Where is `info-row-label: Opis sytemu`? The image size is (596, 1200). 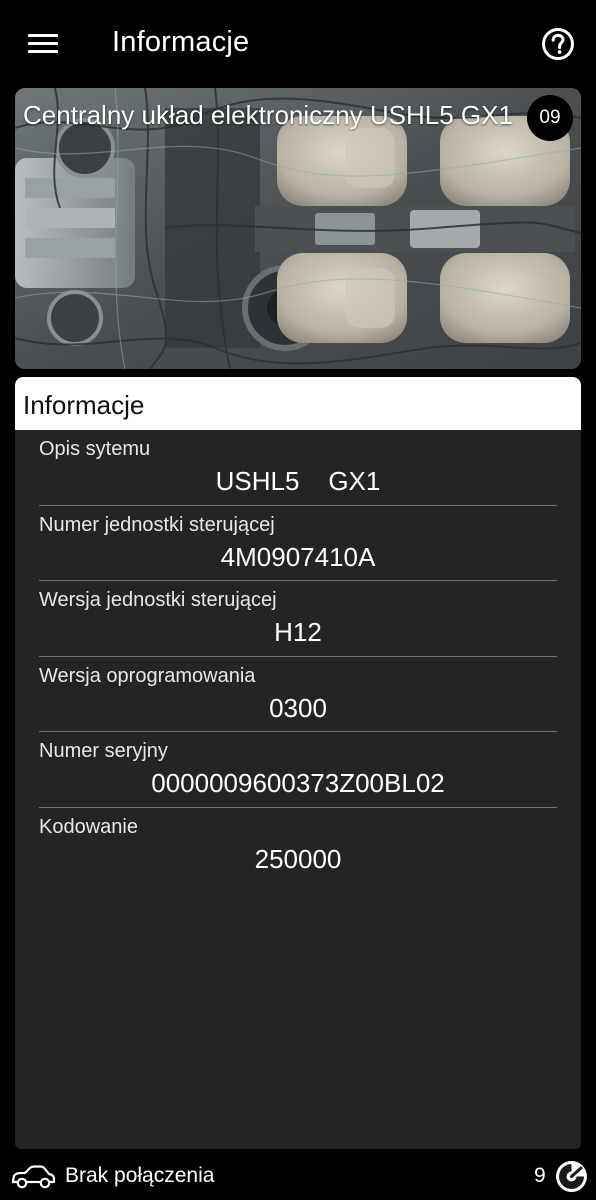
info-row-label: Opis sytemu is located at coordinates (95, 449).